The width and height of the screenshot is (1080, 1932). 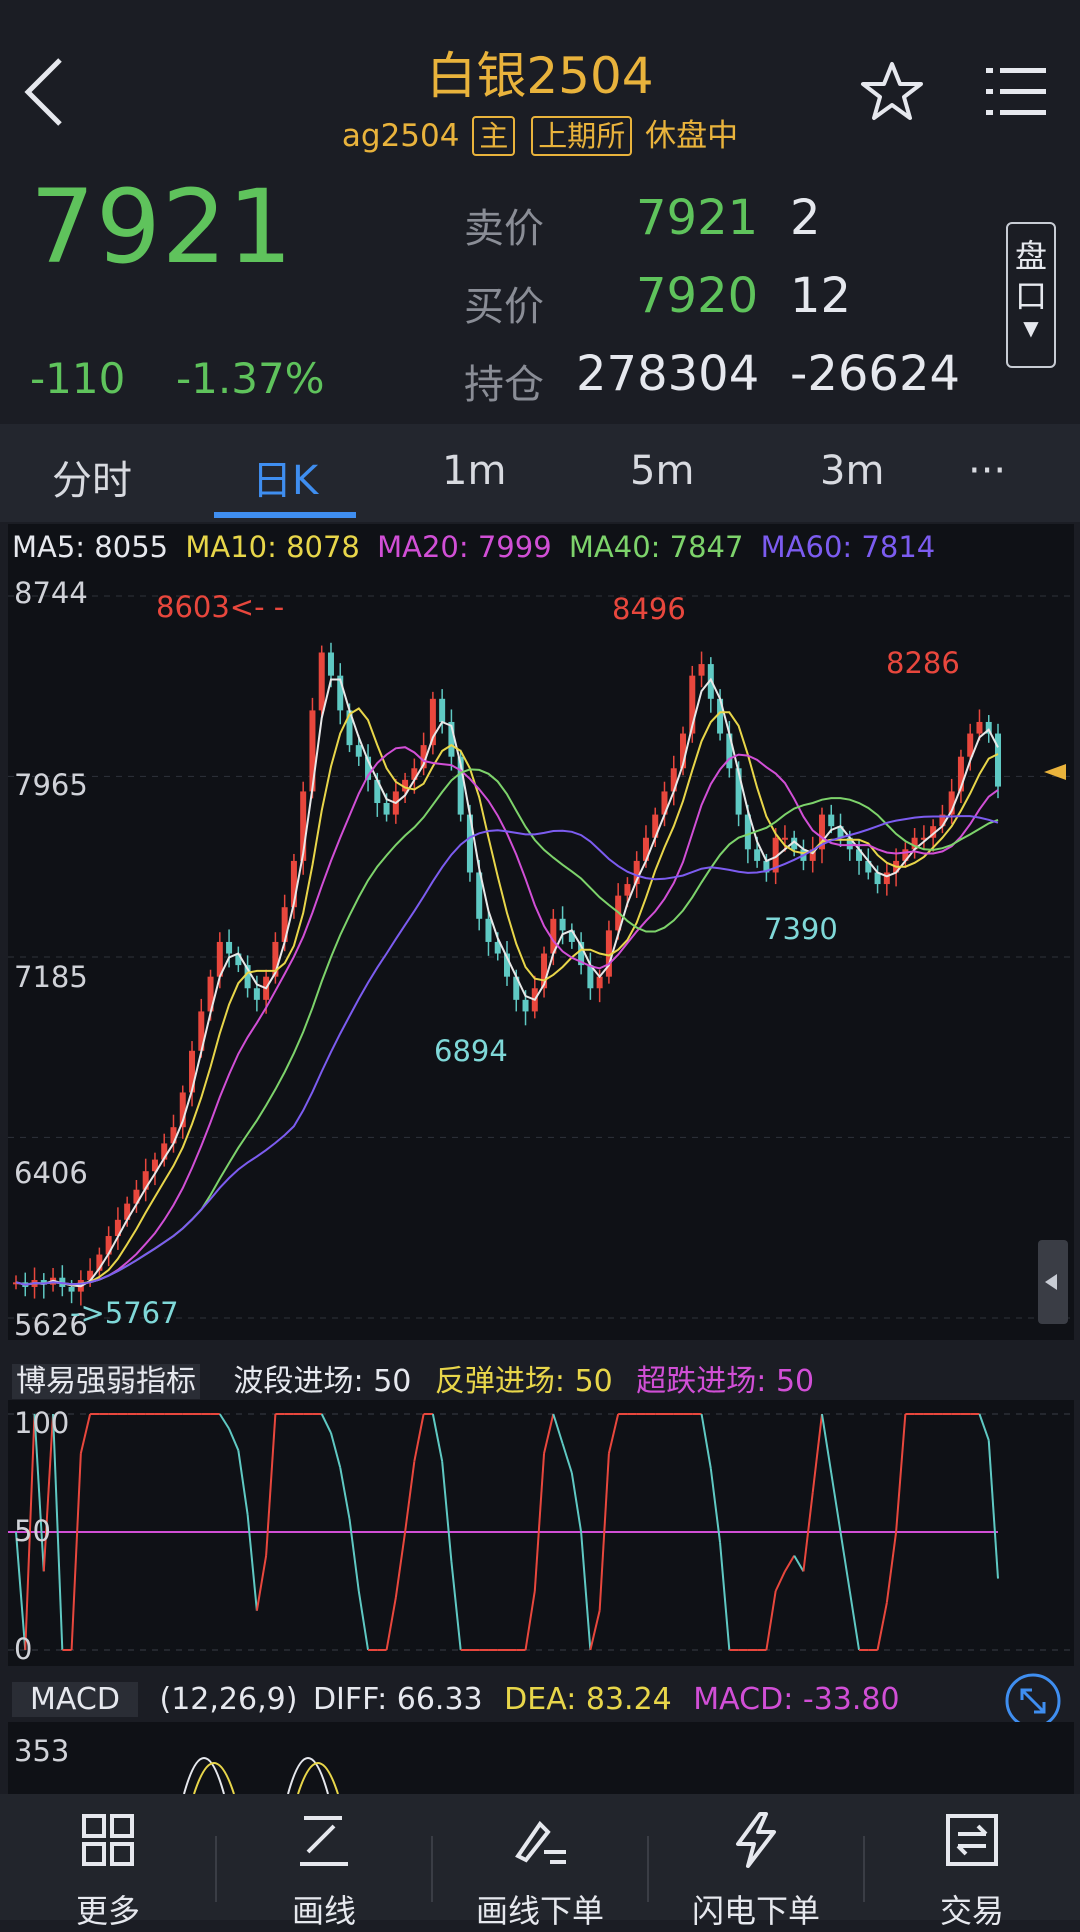 What do you see at coordinates (474, 471) in the screenshot?
I see `tab-1m: 1m` at bounding box center [474, 471].